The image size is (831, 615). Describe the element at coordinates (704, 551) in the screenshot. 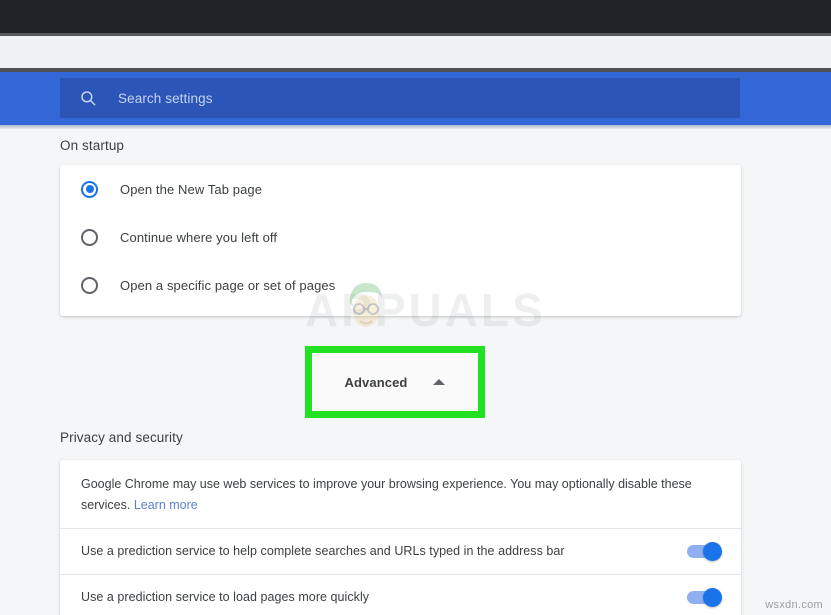

I see `toggle-switch-prediction-address-bar` at that location.